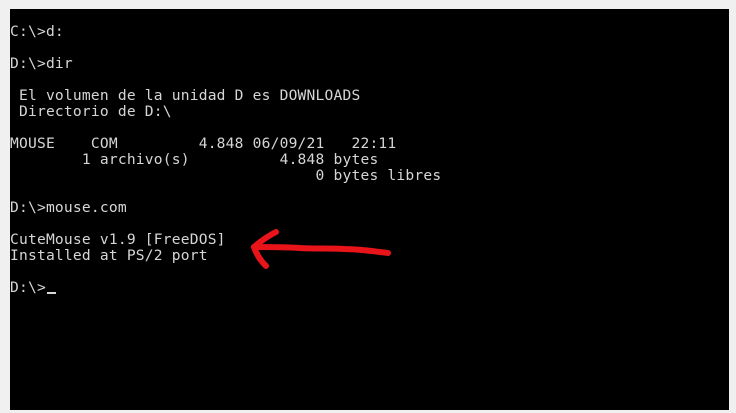 The width and height of the screenshot is (736, 413). What do you see at coordinates (194, 159) in the screenshot?
I see `terminal-line: 1 archivo(s) 4.848 bytes` at bounding box center [194, 159].